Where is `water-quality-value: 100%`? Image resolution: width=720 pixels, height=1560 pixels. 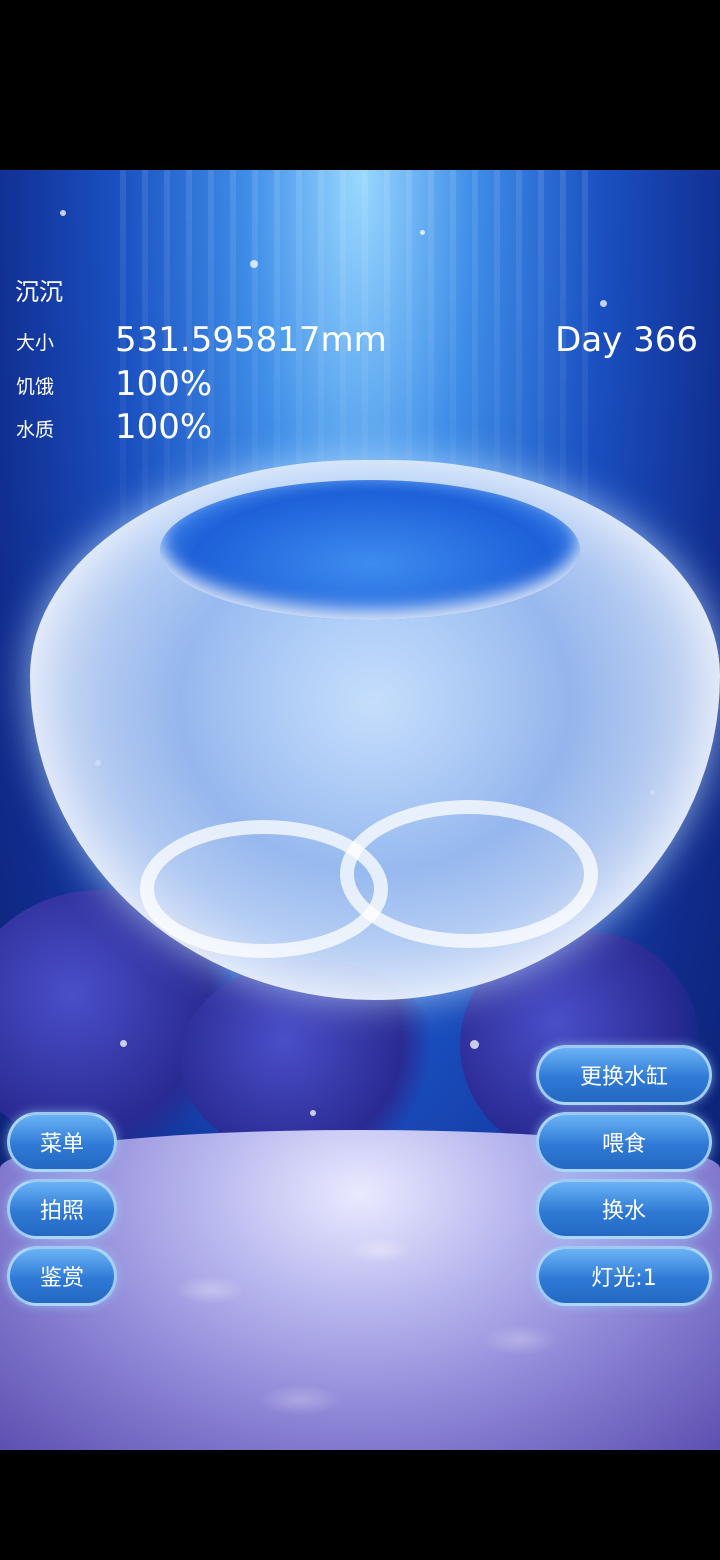
water-quality-value: 100% is located at coordinates (164, 427).